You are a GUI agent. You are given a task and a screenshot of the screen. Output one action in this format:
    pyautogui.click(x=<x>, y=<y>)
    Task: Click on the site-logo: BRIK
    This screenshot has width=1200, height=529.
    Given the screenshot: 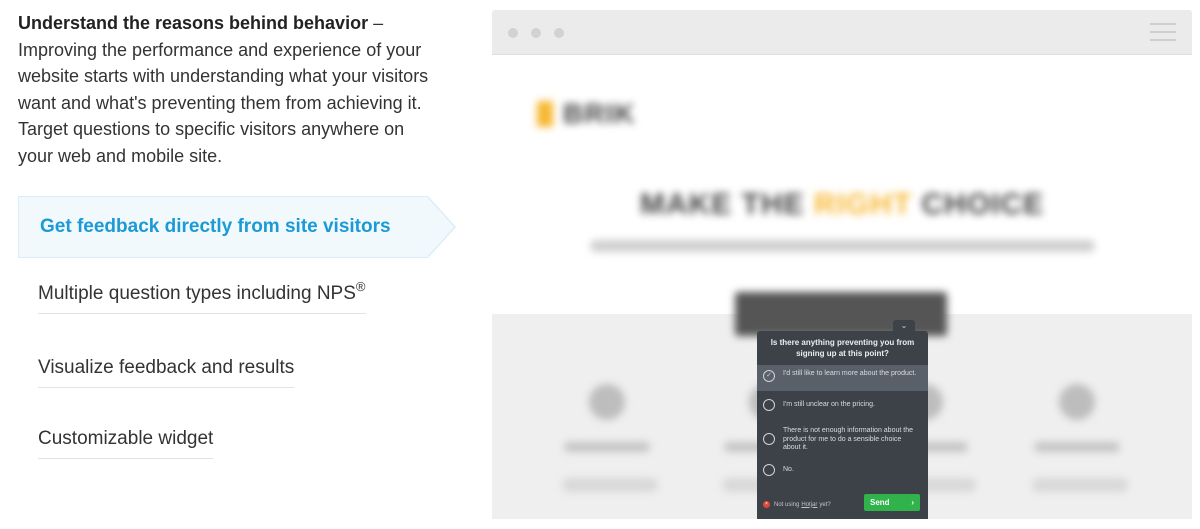 What is the action you would take?
    pyautogui.click(x=586, y=114)
    